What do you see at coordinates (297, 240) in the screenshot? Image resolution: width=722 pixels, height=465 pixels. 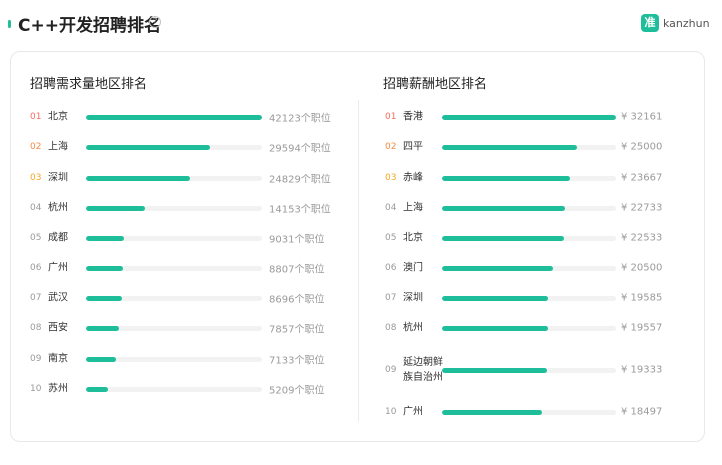 I see `rank-value: 9031个职位` at bounding box center [297, 240].